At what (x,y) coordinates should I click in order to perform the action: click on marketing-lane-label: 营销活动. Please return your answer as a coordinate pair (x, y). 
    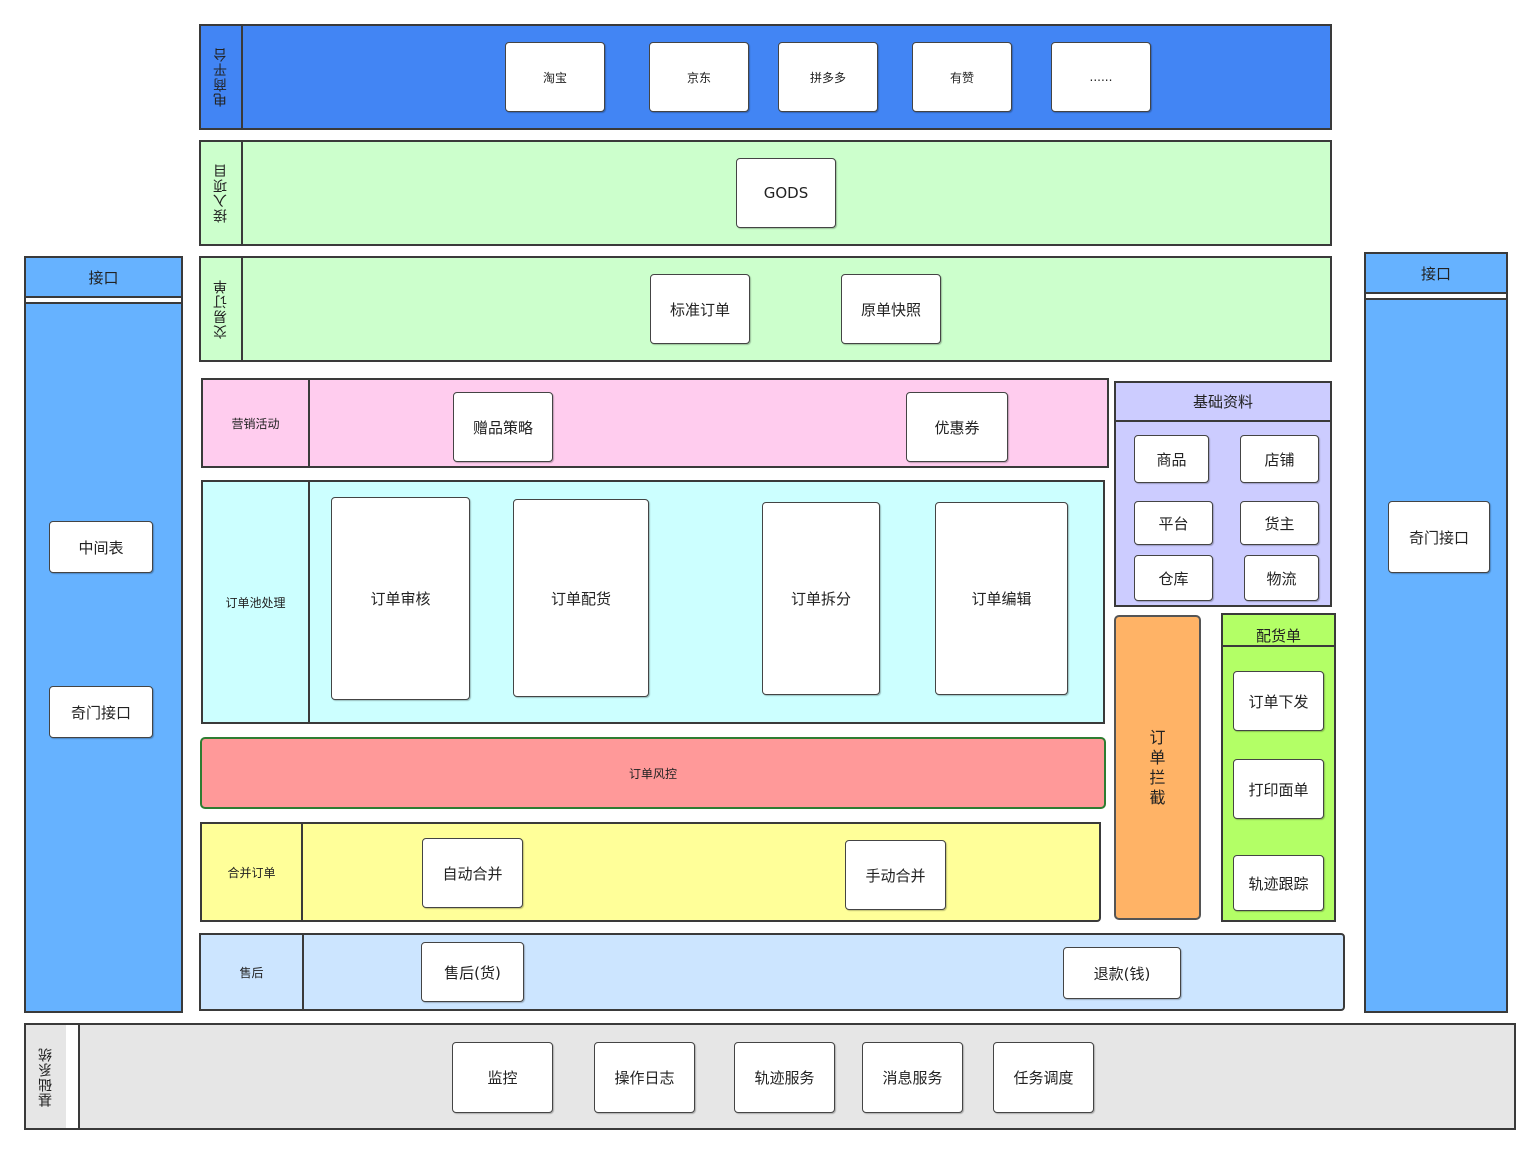
    Looking at the image, I should click on (256, 423).